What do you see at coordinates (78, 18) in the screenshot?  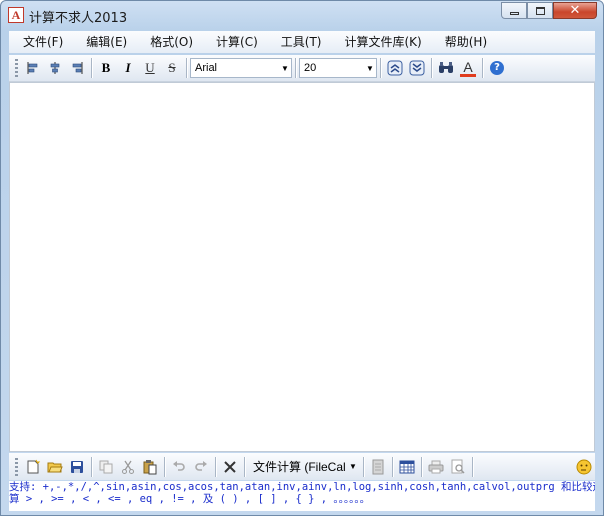 I see `window-title: 计算不求人2013` at bounding box center [78, 18].